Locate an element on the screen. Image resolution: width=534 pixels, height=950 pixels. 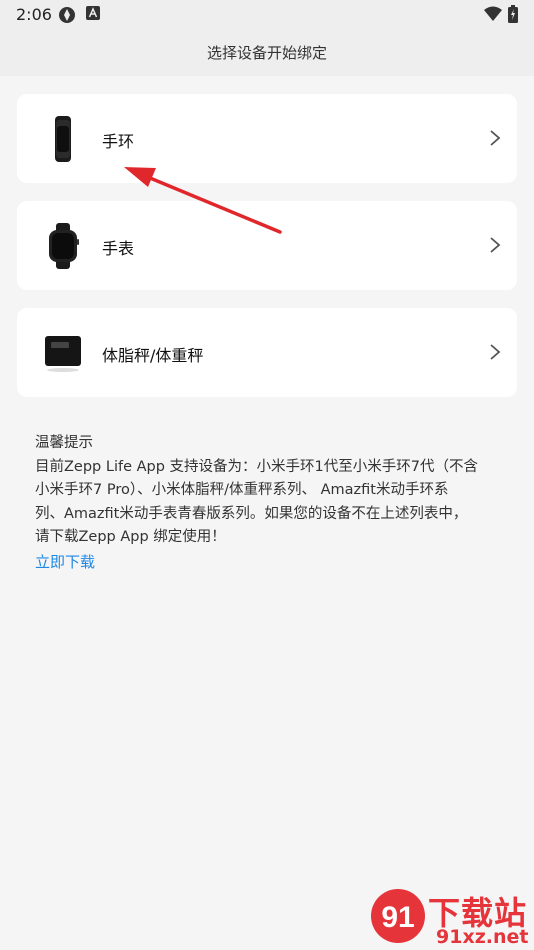
device-card-band: 手环 is located at coordinates (267, 138).